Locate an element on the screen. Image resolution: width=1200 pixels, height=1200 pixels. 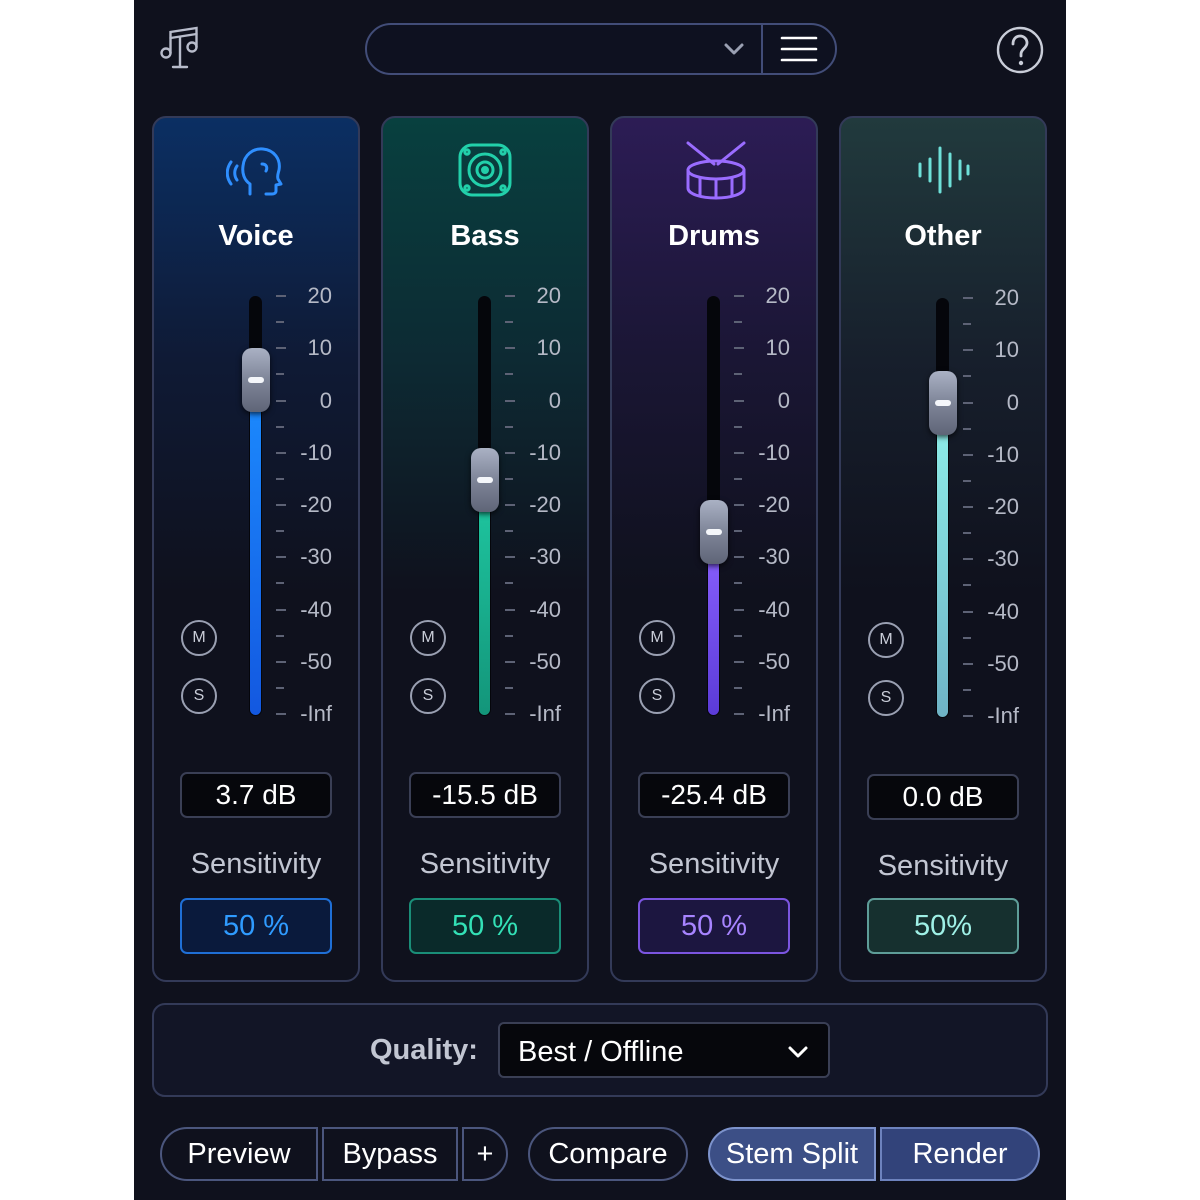
music-notes-icon is located at coordinates (180, 48).